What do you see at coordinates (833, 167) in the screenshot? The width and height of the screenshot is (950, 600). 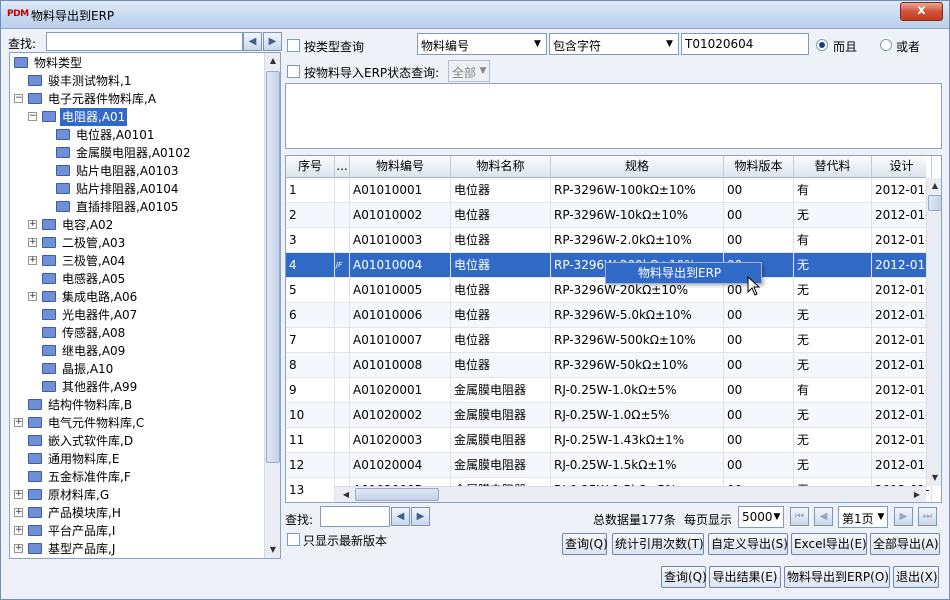 I see `col-header-substitute: 替代料` at bounding box center [833, 167].